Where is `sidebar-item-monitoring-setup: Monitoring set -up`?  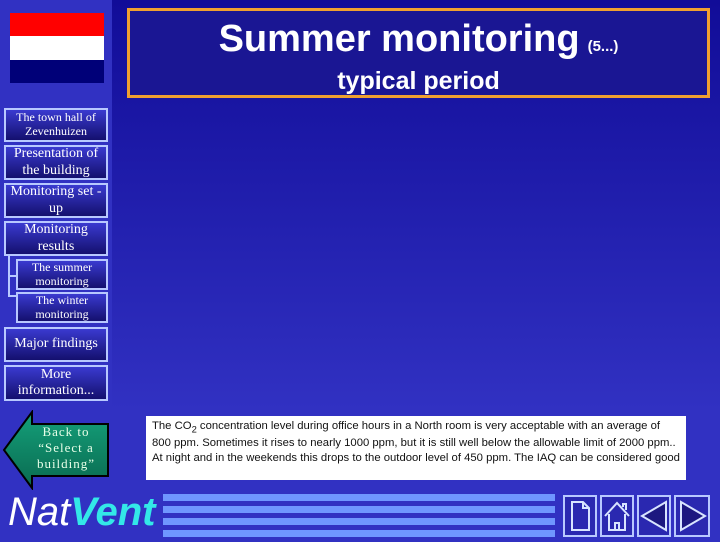
sidebar-item-monitoring-setup: Monitoring set -up is located at coordinates (56, 200).